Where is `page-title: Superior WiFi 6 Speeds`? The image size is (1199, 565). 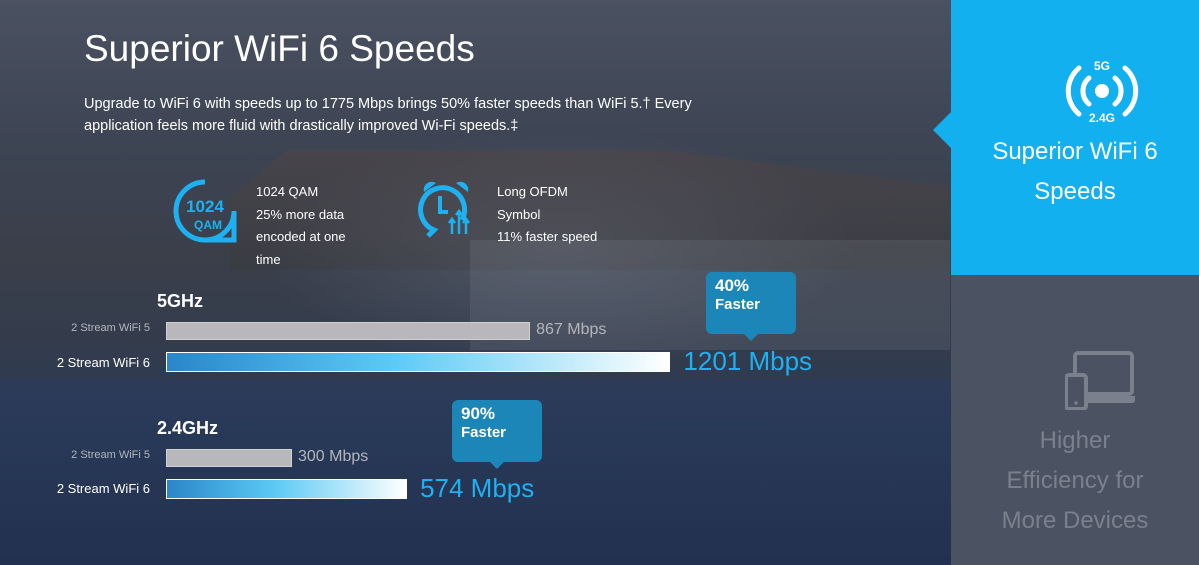
page-title: Superior WiFi 6 Speeds is located at coordinates (279, 48).